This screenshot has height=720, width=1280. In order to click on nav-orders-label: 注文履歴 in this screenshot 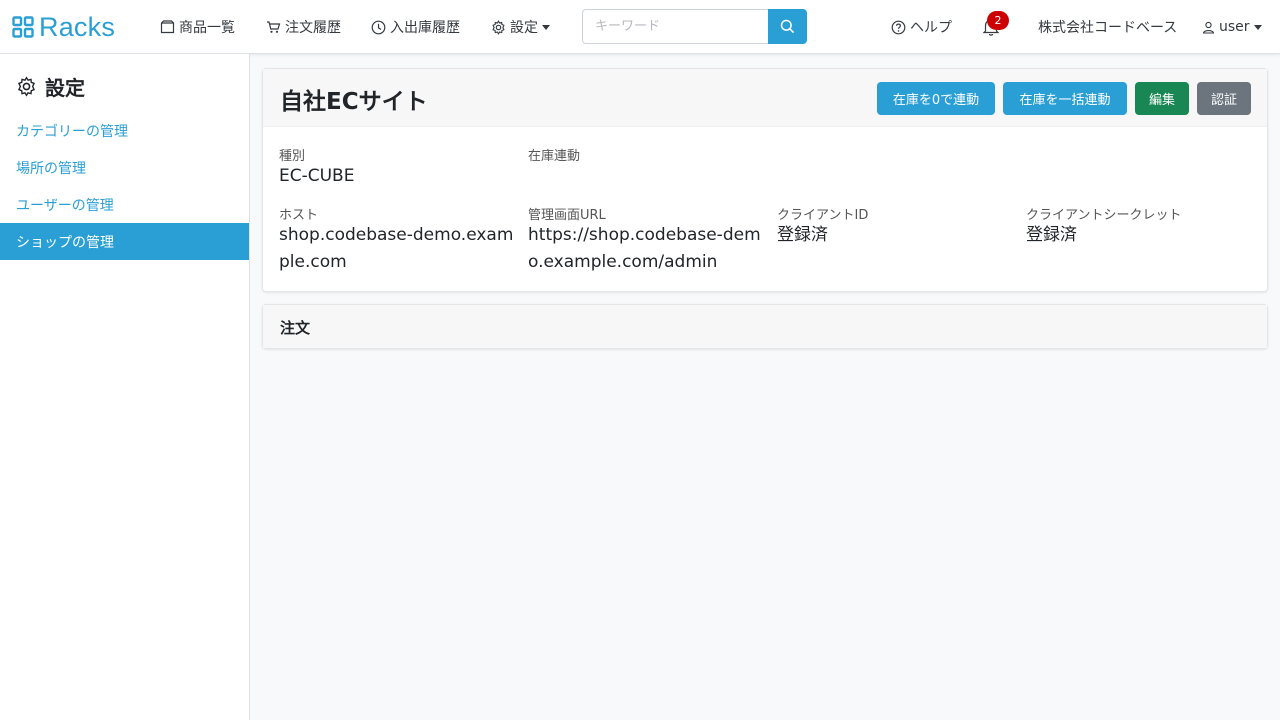, I will do `click(313, 28)`.